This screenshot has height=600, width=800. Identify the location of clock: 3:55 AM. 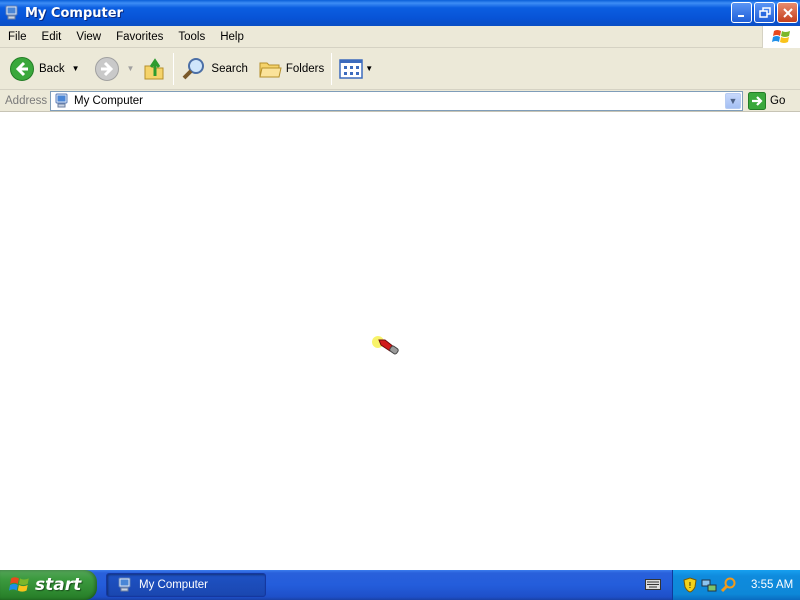
(772, 585).